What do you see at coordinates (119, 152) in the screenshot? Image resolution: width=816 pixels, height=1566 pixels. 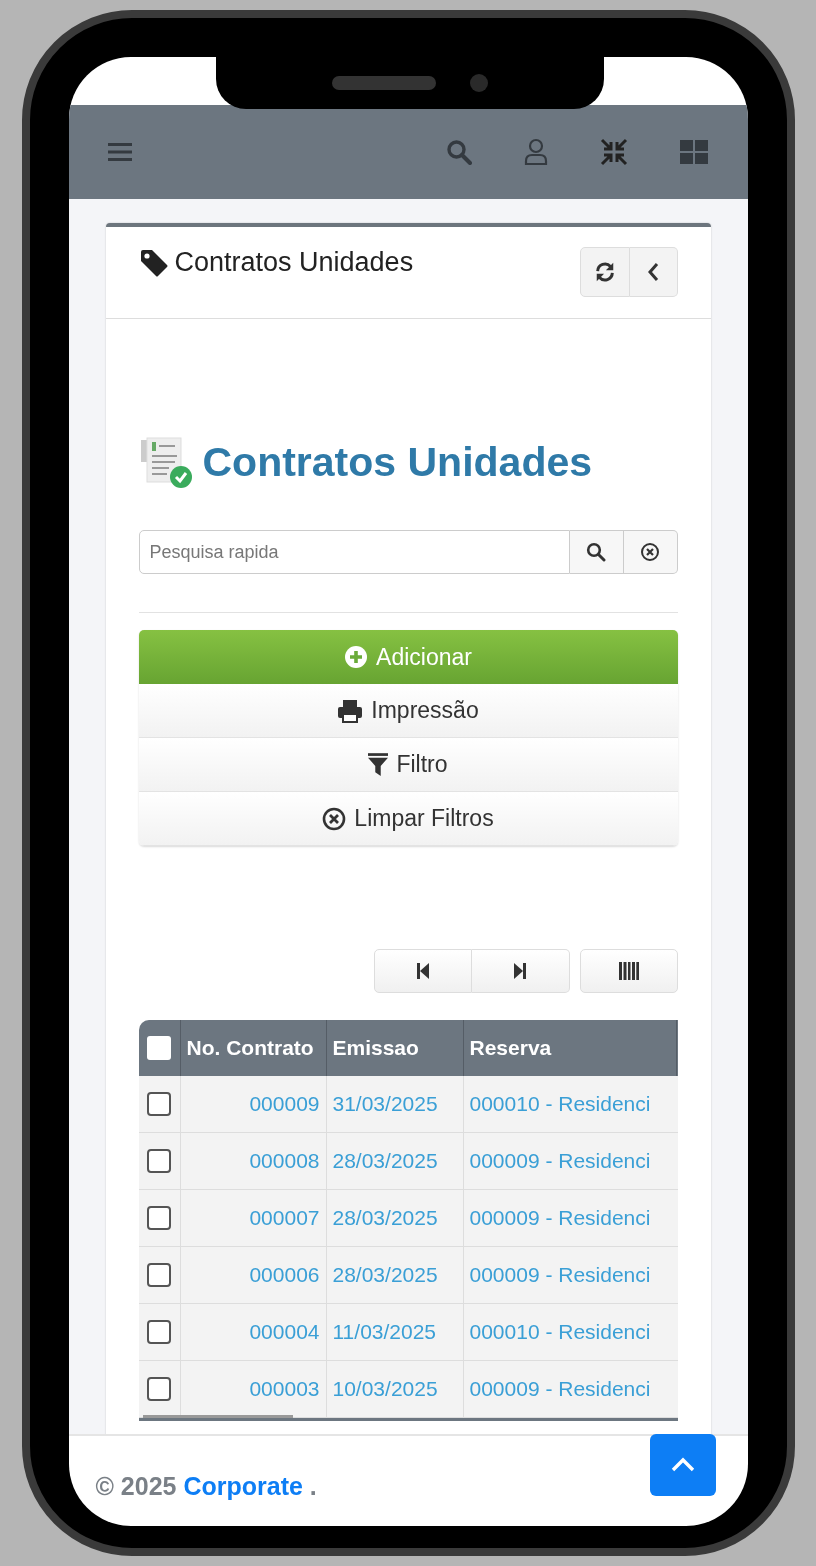 I see `menu-icon` at bounding box center [119, 152].